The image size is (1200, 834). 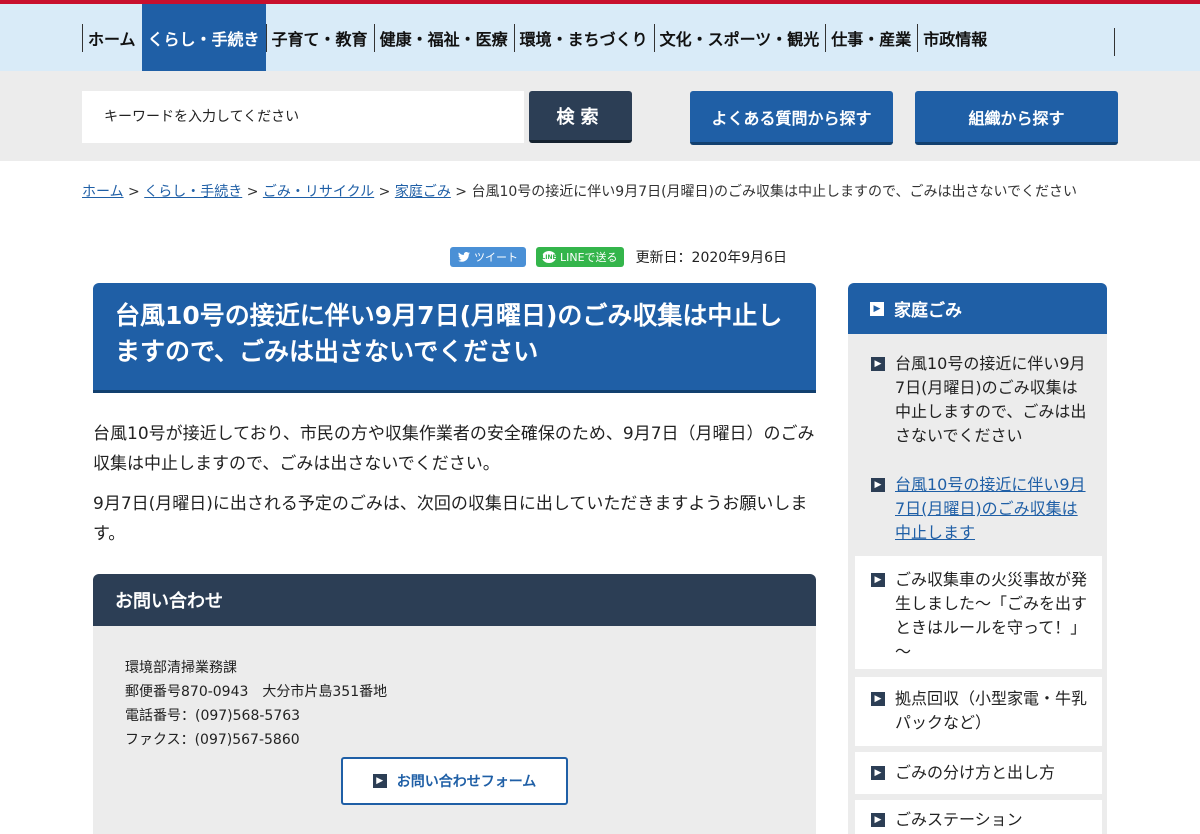 I want to click on sidebar-item-truck-fire: ▶ ごみ収集車の火災事故が発生しました～「ごみを出すときはルールを守って！」～, so click(x=978, y=612).